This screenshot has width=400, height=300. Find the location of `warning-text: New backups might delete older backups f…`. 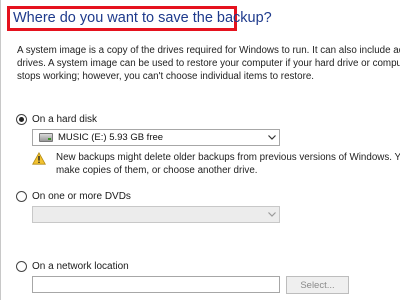

warning-text: New backups might delete older backups f… is located at coordinates (228, 157).